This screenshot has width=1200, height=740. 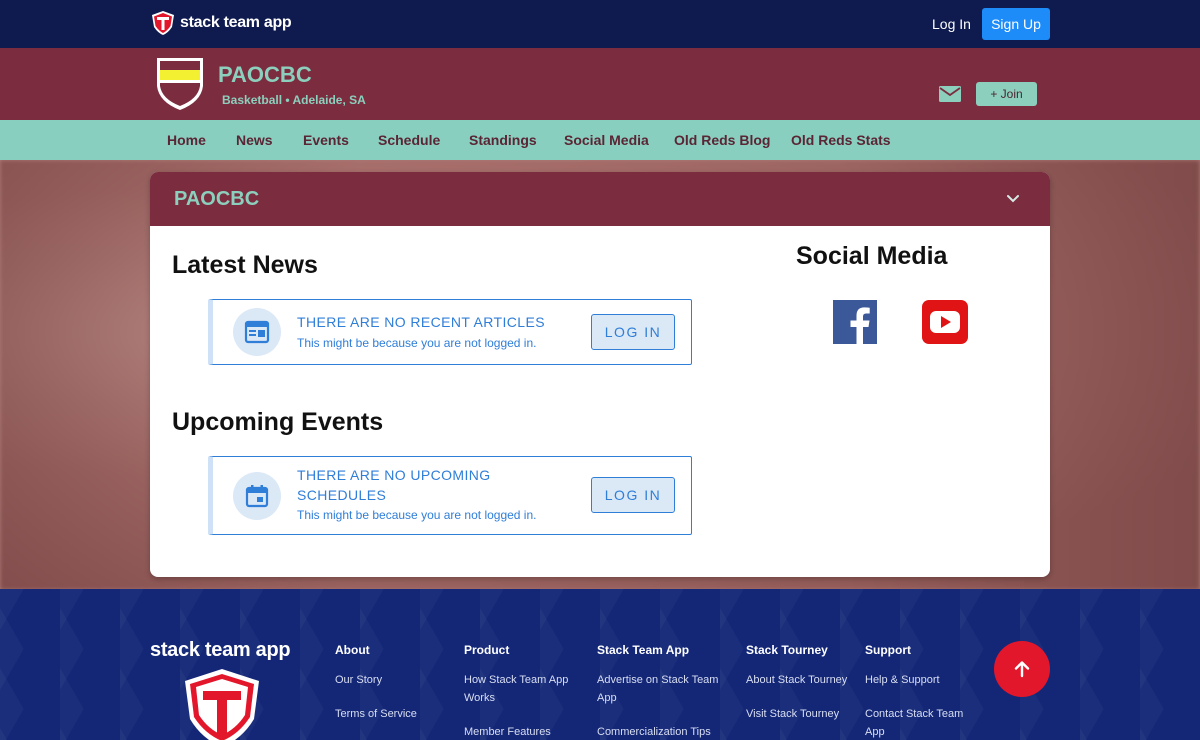 What do you see at coordinates (278, 422) in the screenshot?
I see `upcoming-events-heading: Upcoming Events` at bounding box center [278, 422].